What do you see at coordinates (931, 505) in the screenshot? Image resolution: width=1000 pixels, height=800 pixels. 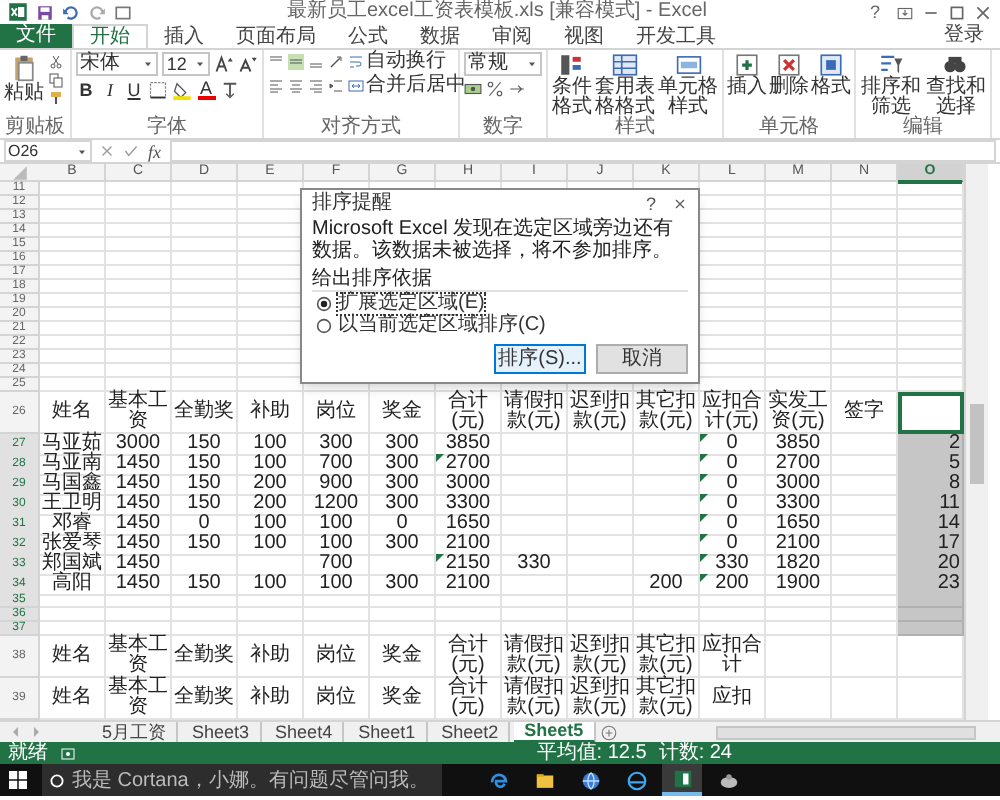 I see `table-cell: 11` at bounding box center [931, 505].